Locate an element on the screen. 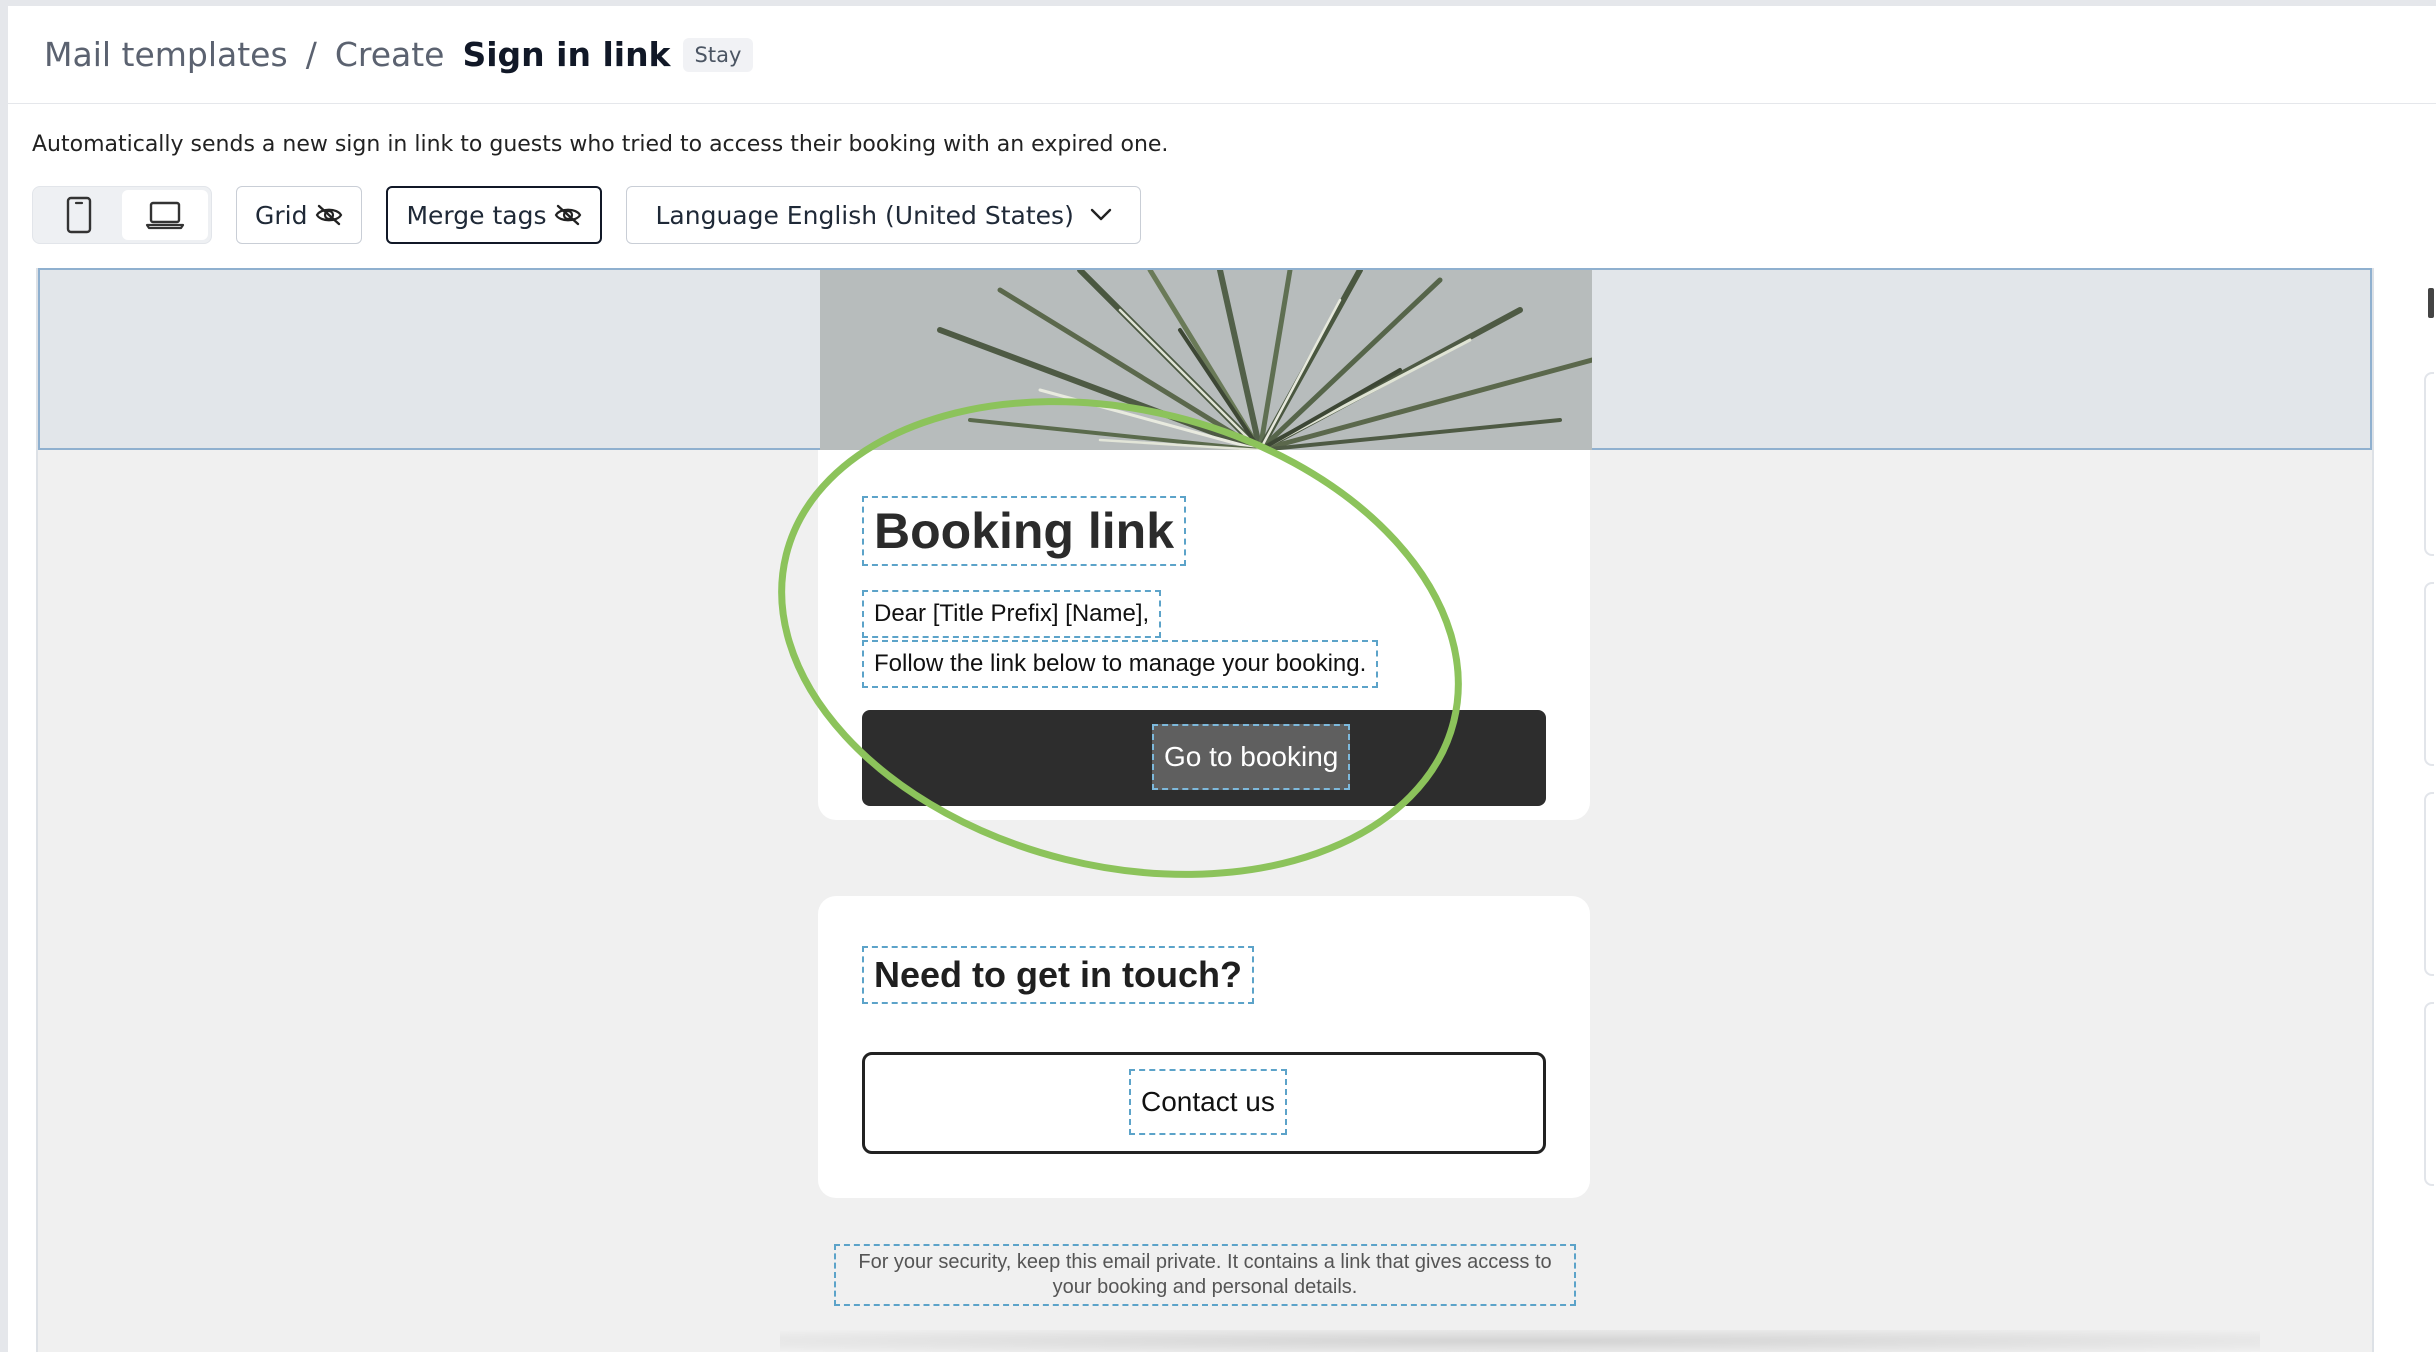 Image resolution: width=2436 pixels, height=1352 pixels. contact-heading: Need to get in touch? is located at coordinates (1058, 975).